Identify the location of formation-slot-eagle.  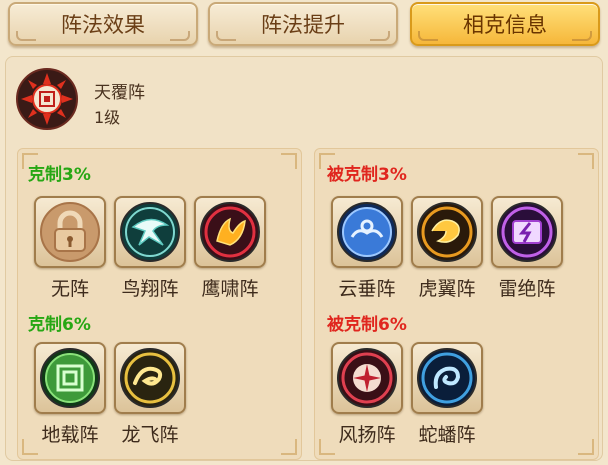
(230, 232).